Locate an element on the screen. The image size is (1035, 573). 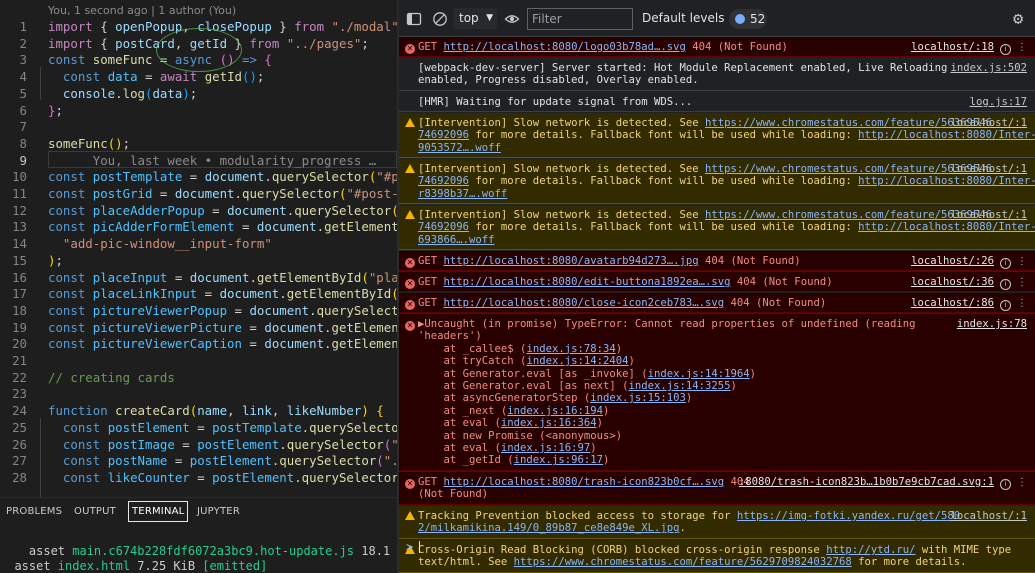
source-link: localhost/:26 i ⋮ is located at coordinates (969, 262).